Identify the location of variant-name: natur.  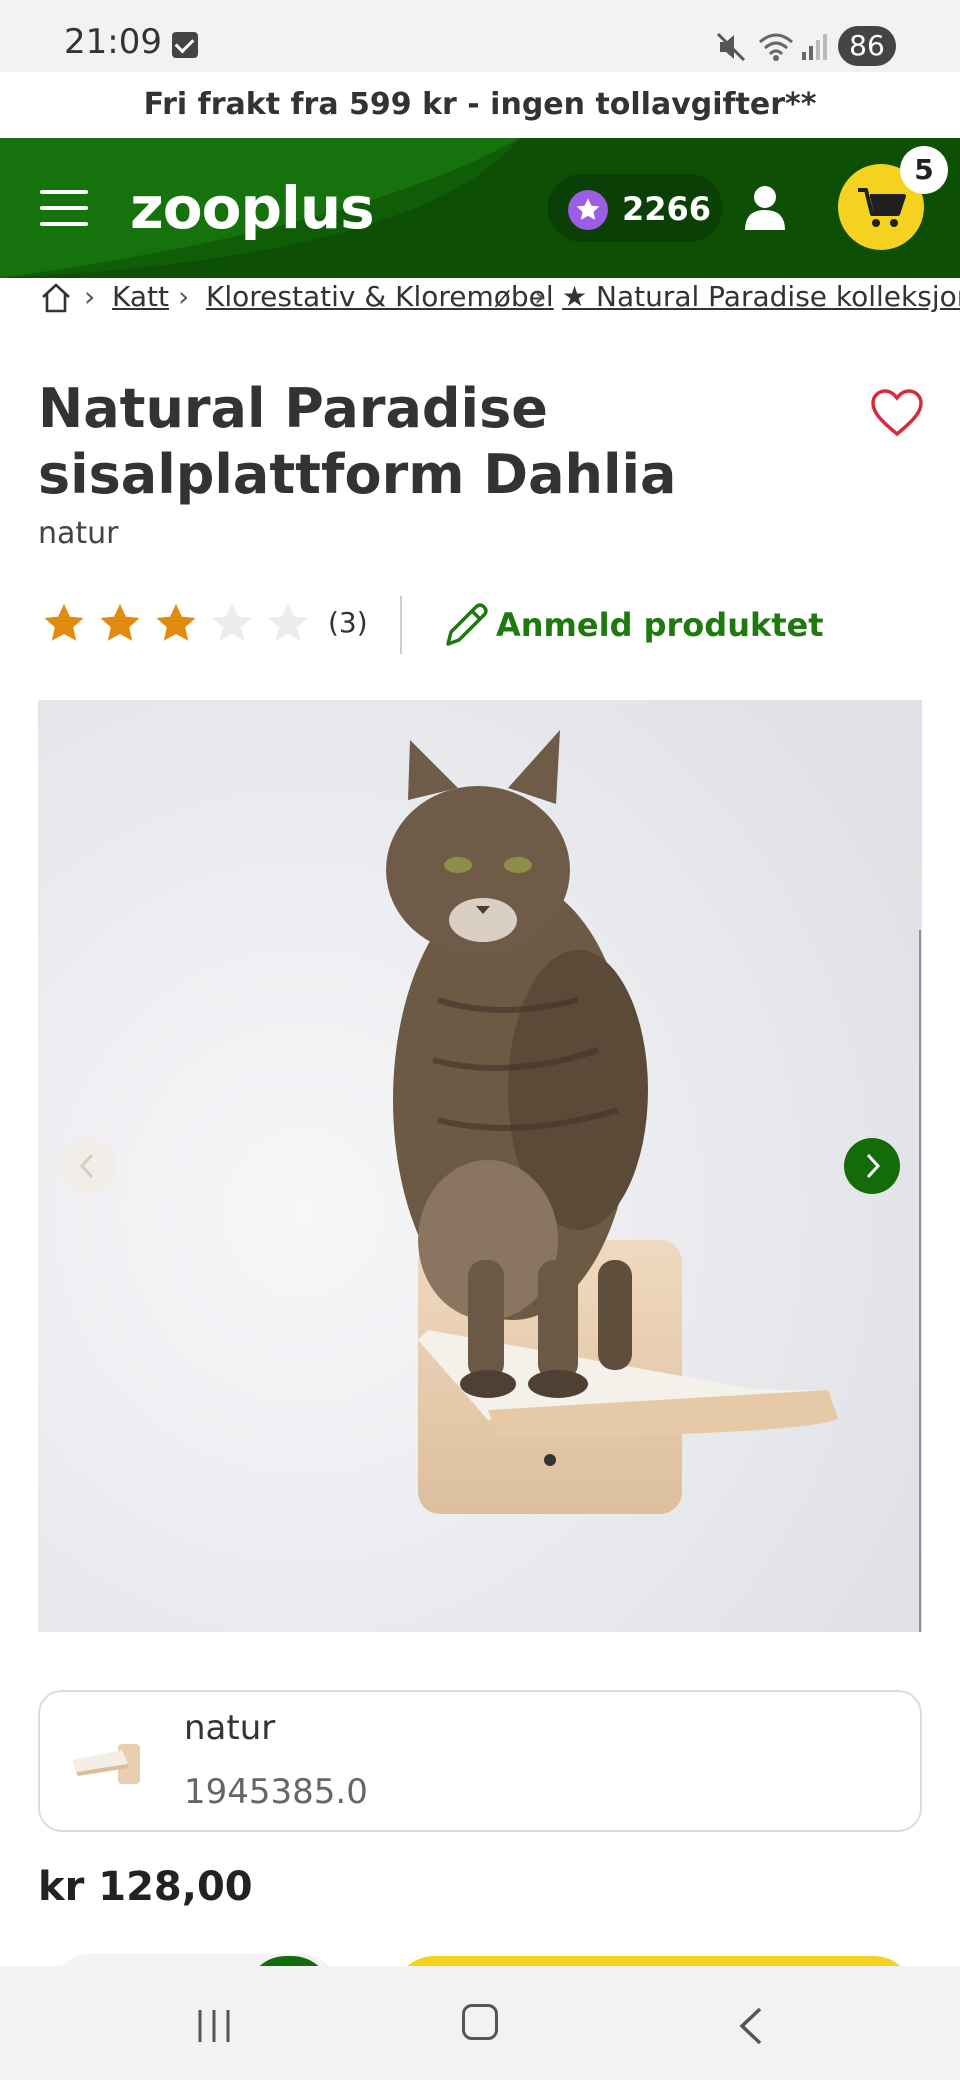
(230, 1728).